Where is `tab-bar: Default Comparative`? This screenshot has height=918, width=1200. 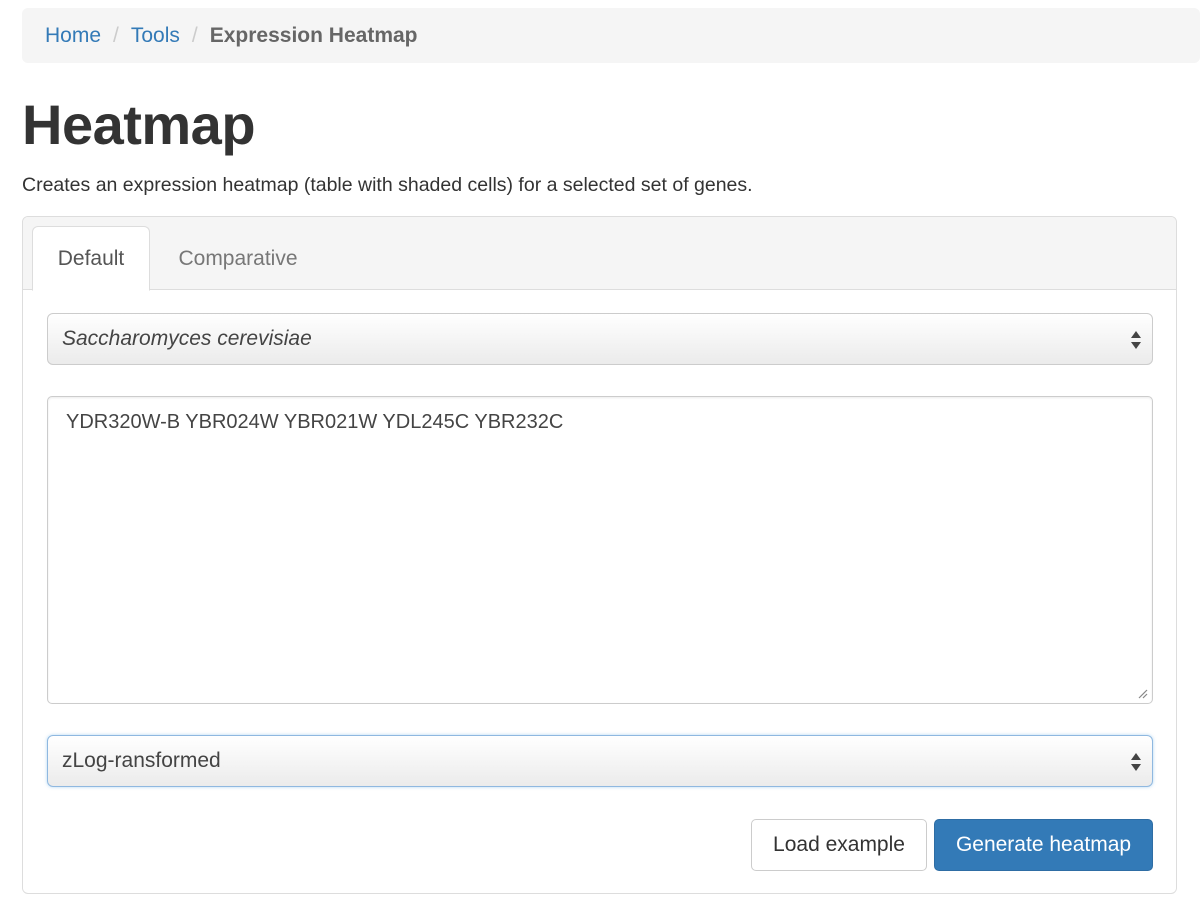 tab-bar: Default Comparative is located at coordinates (599, 254).